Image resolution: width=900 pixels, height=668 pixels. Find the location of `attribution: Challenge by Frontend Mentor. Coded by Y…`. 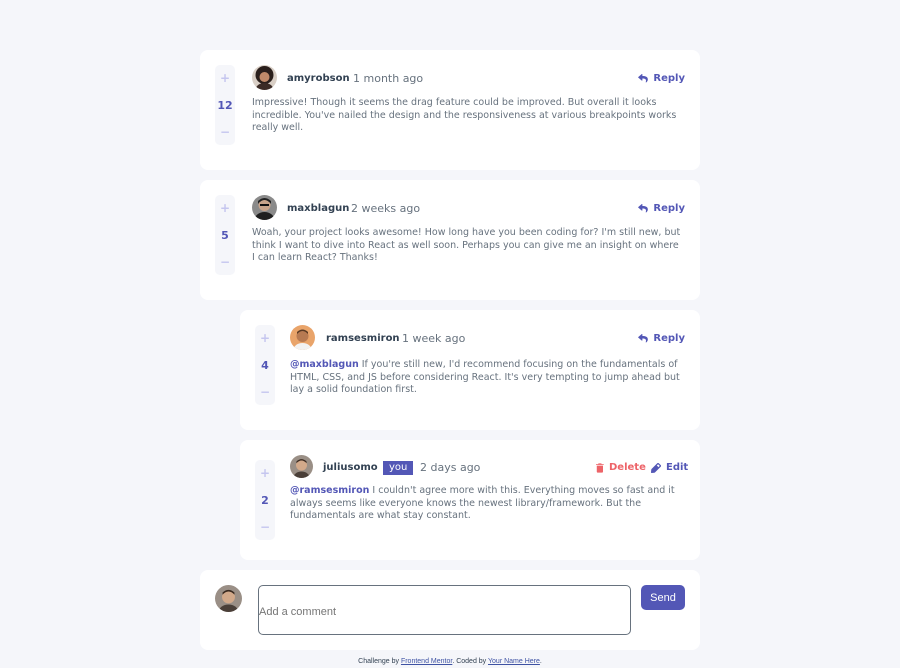

attribution: Challenge by Frontend Mentor. Coded by Y… is located at coordinates (450, 661).